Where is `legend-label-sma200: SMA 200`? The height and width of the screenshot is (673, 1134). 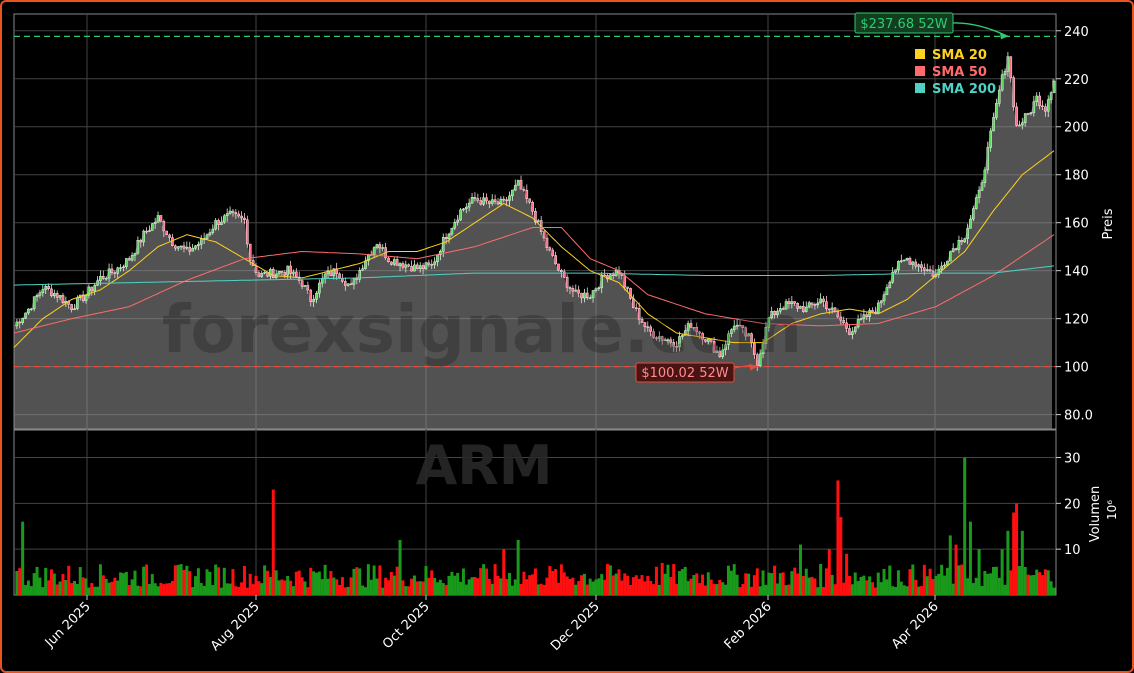 legend-label-sma200: SMA 200 is located at coordinates (964, 89).